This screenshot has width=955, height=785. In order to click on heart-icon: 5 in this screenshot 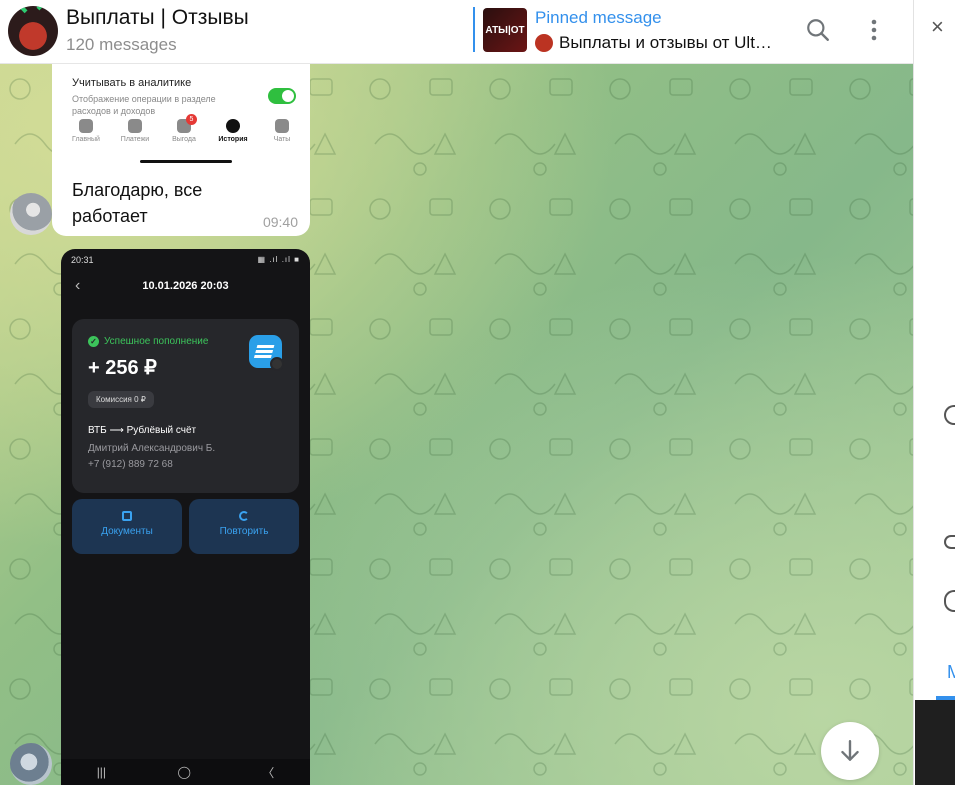, I will do `click(187, 123)`.